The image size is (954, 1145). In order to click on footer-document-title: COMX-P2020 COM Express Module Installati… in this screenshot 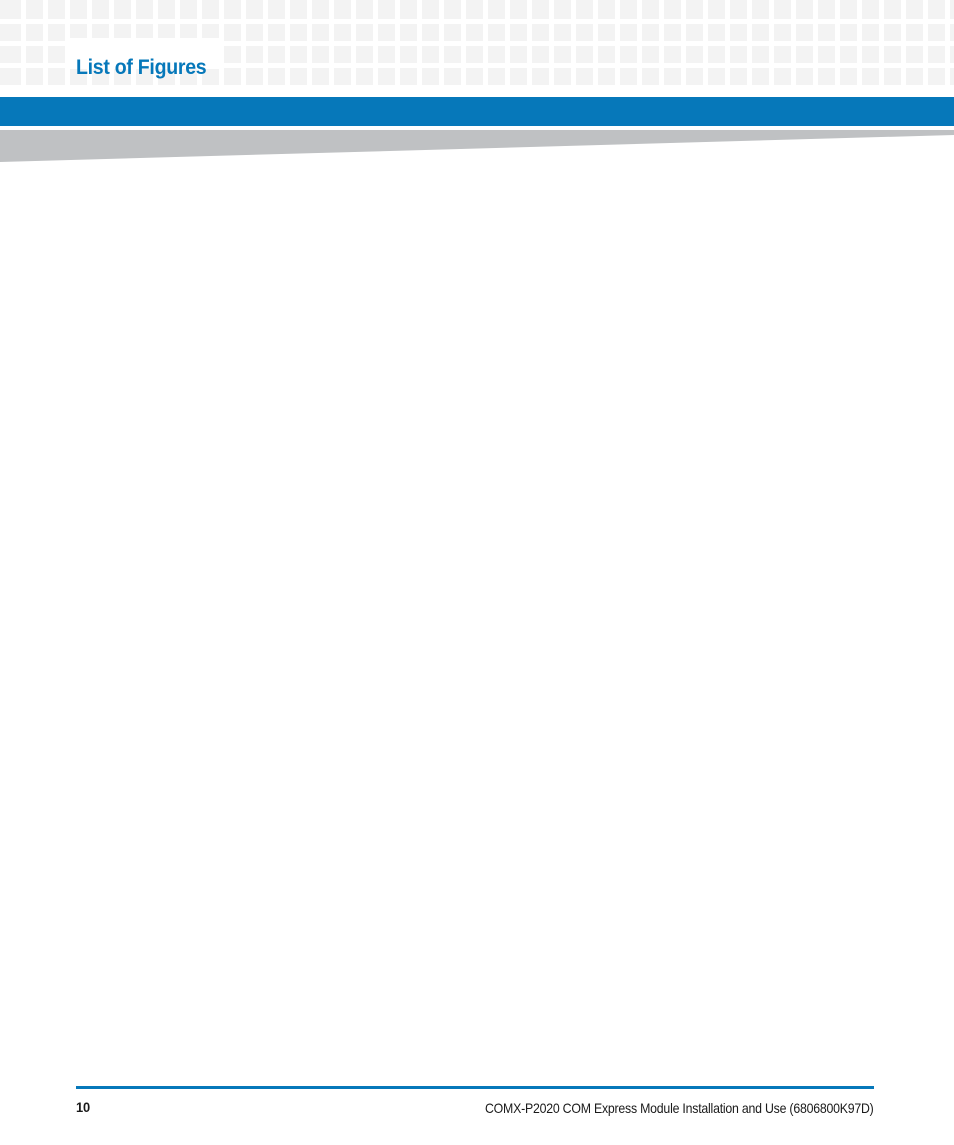, I will do `click(679, 1108)`.